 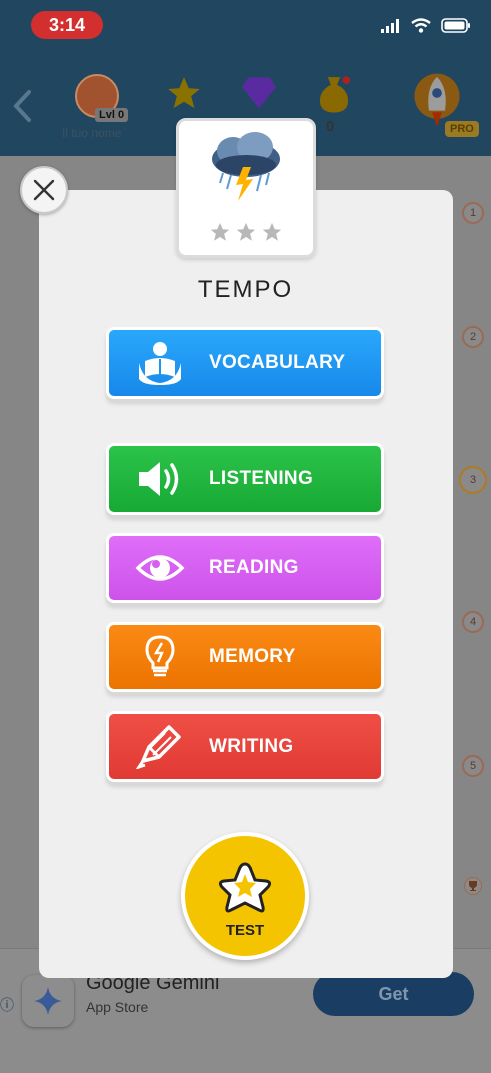 What do you see at coordinates (245, 28) in the screenshot?
I see `status-bar: 3:14` at bounding box center [245, 28].